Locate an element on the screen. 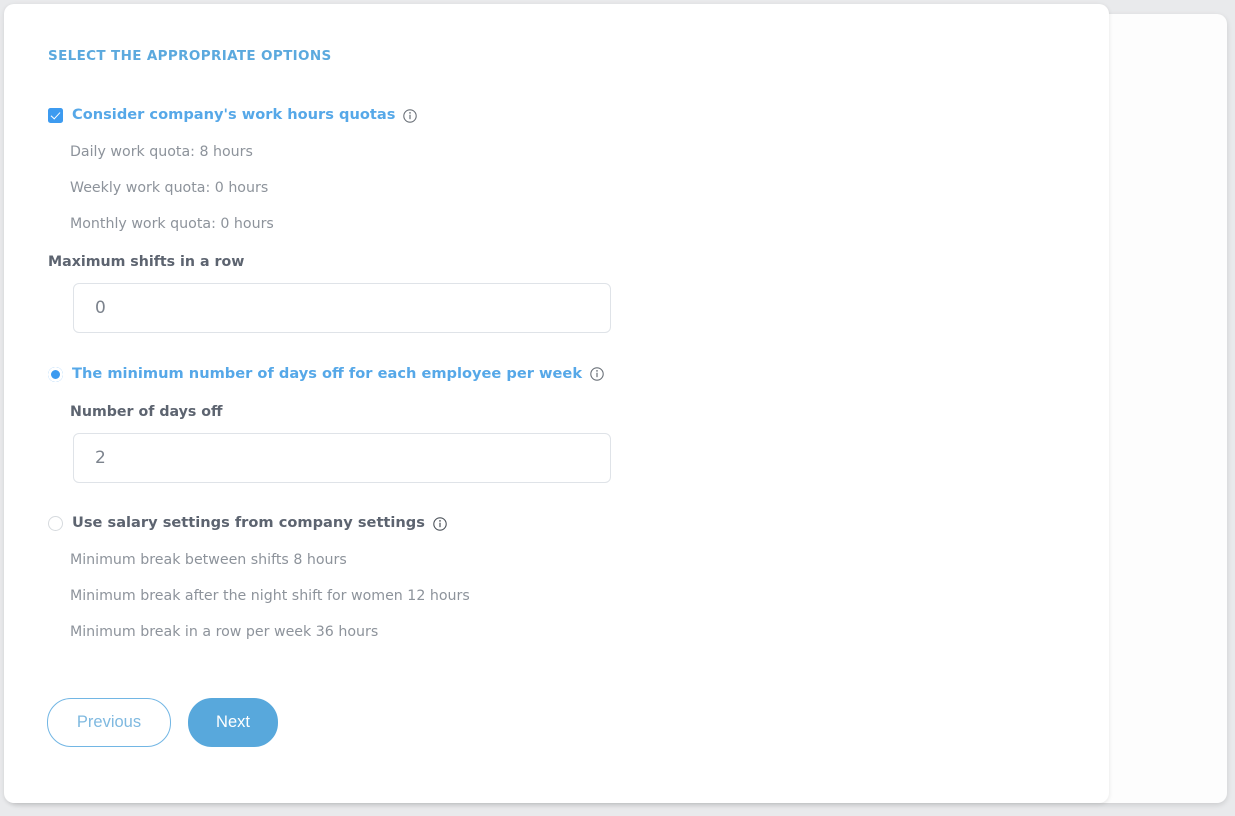 Image resolution: width=1235 pixels, height=816 pixels. option-work-hours-quotas: Consider company's work hours quotas is located at coordinates (578, 115).